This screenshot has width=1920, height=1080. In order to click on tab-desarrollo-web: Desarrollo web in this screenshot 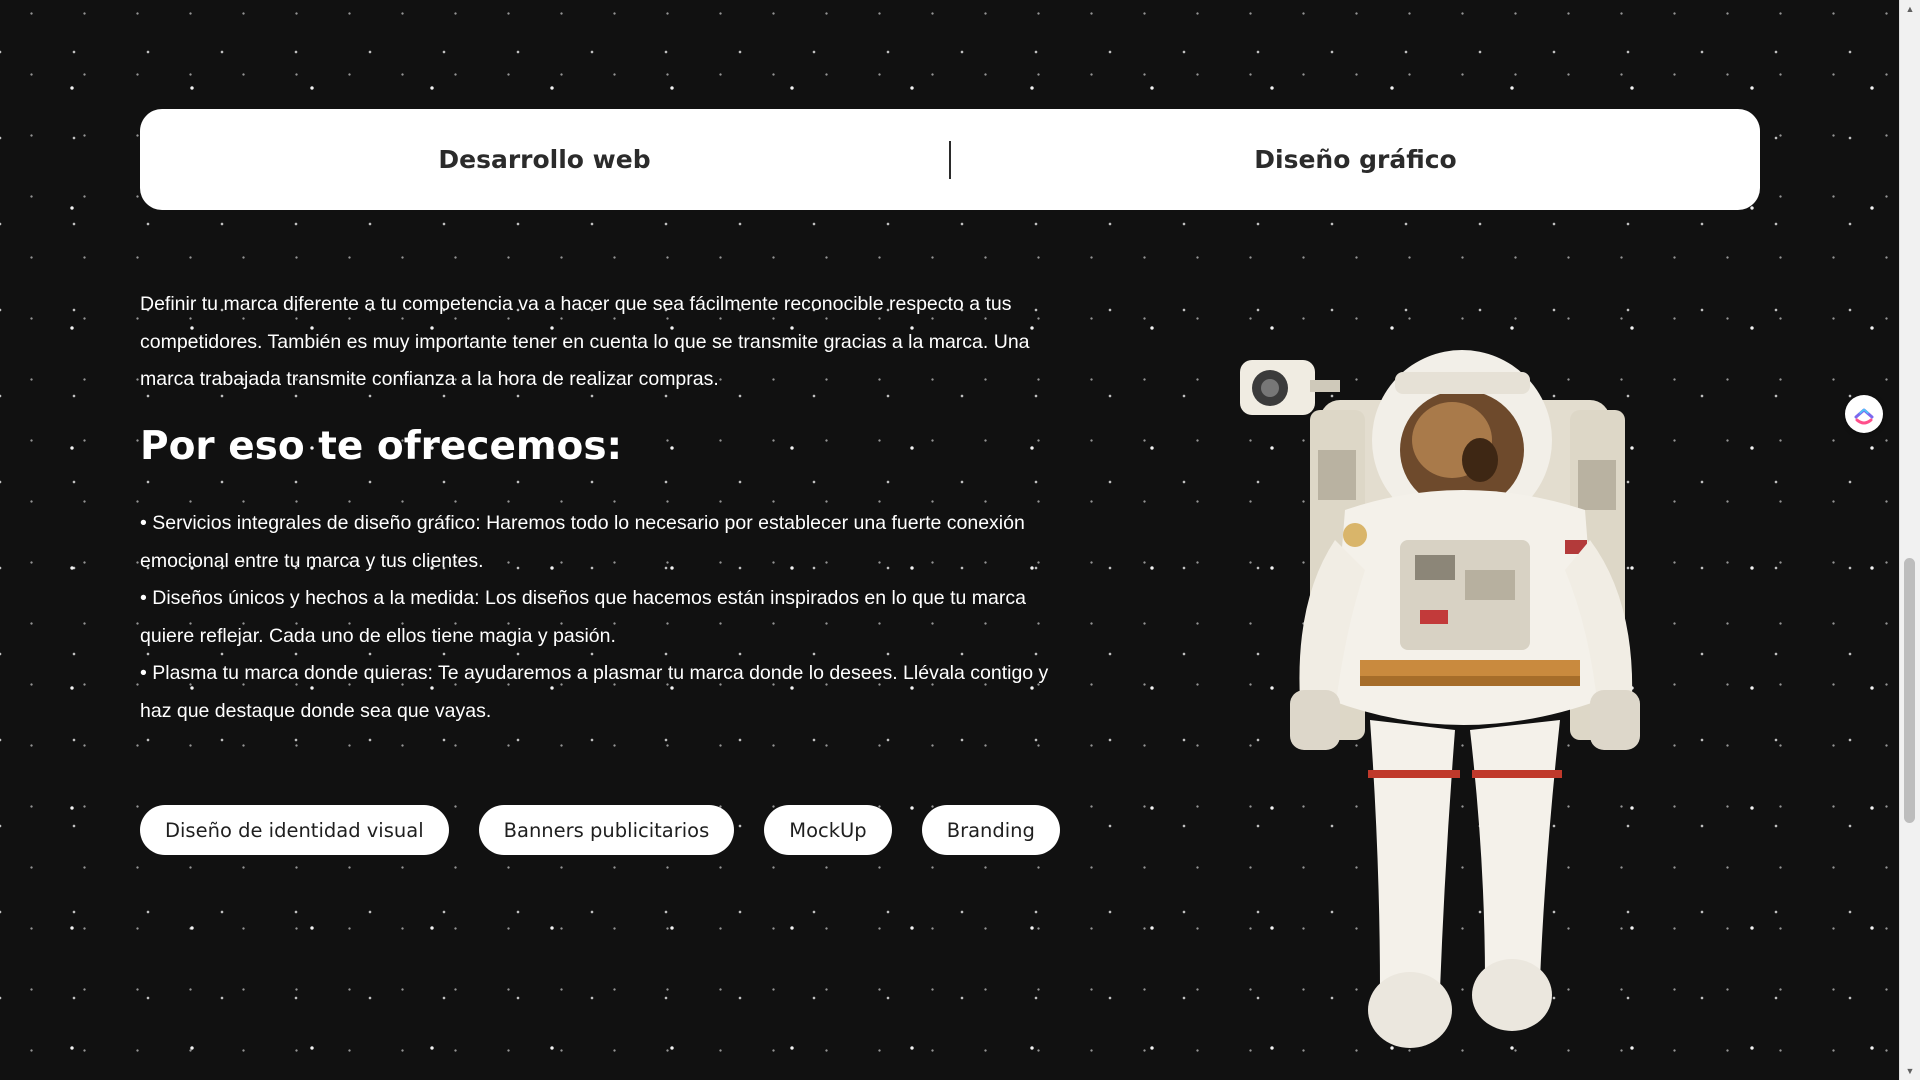, I will do `click(544, 159)`.